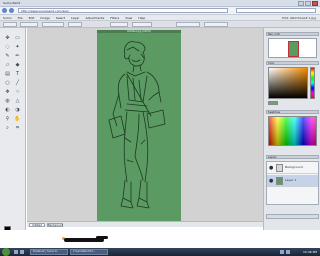 This screenshot has width=320, height=256. Describe the element at coordinates (276, 10) in the screenshot. I see `search-input` at that location.